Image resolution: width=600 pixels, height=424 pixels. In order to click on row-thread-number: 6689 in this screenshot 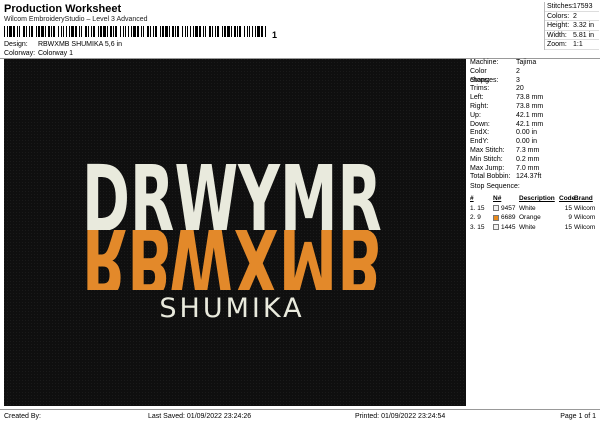, I will do `click(508, 217)`.